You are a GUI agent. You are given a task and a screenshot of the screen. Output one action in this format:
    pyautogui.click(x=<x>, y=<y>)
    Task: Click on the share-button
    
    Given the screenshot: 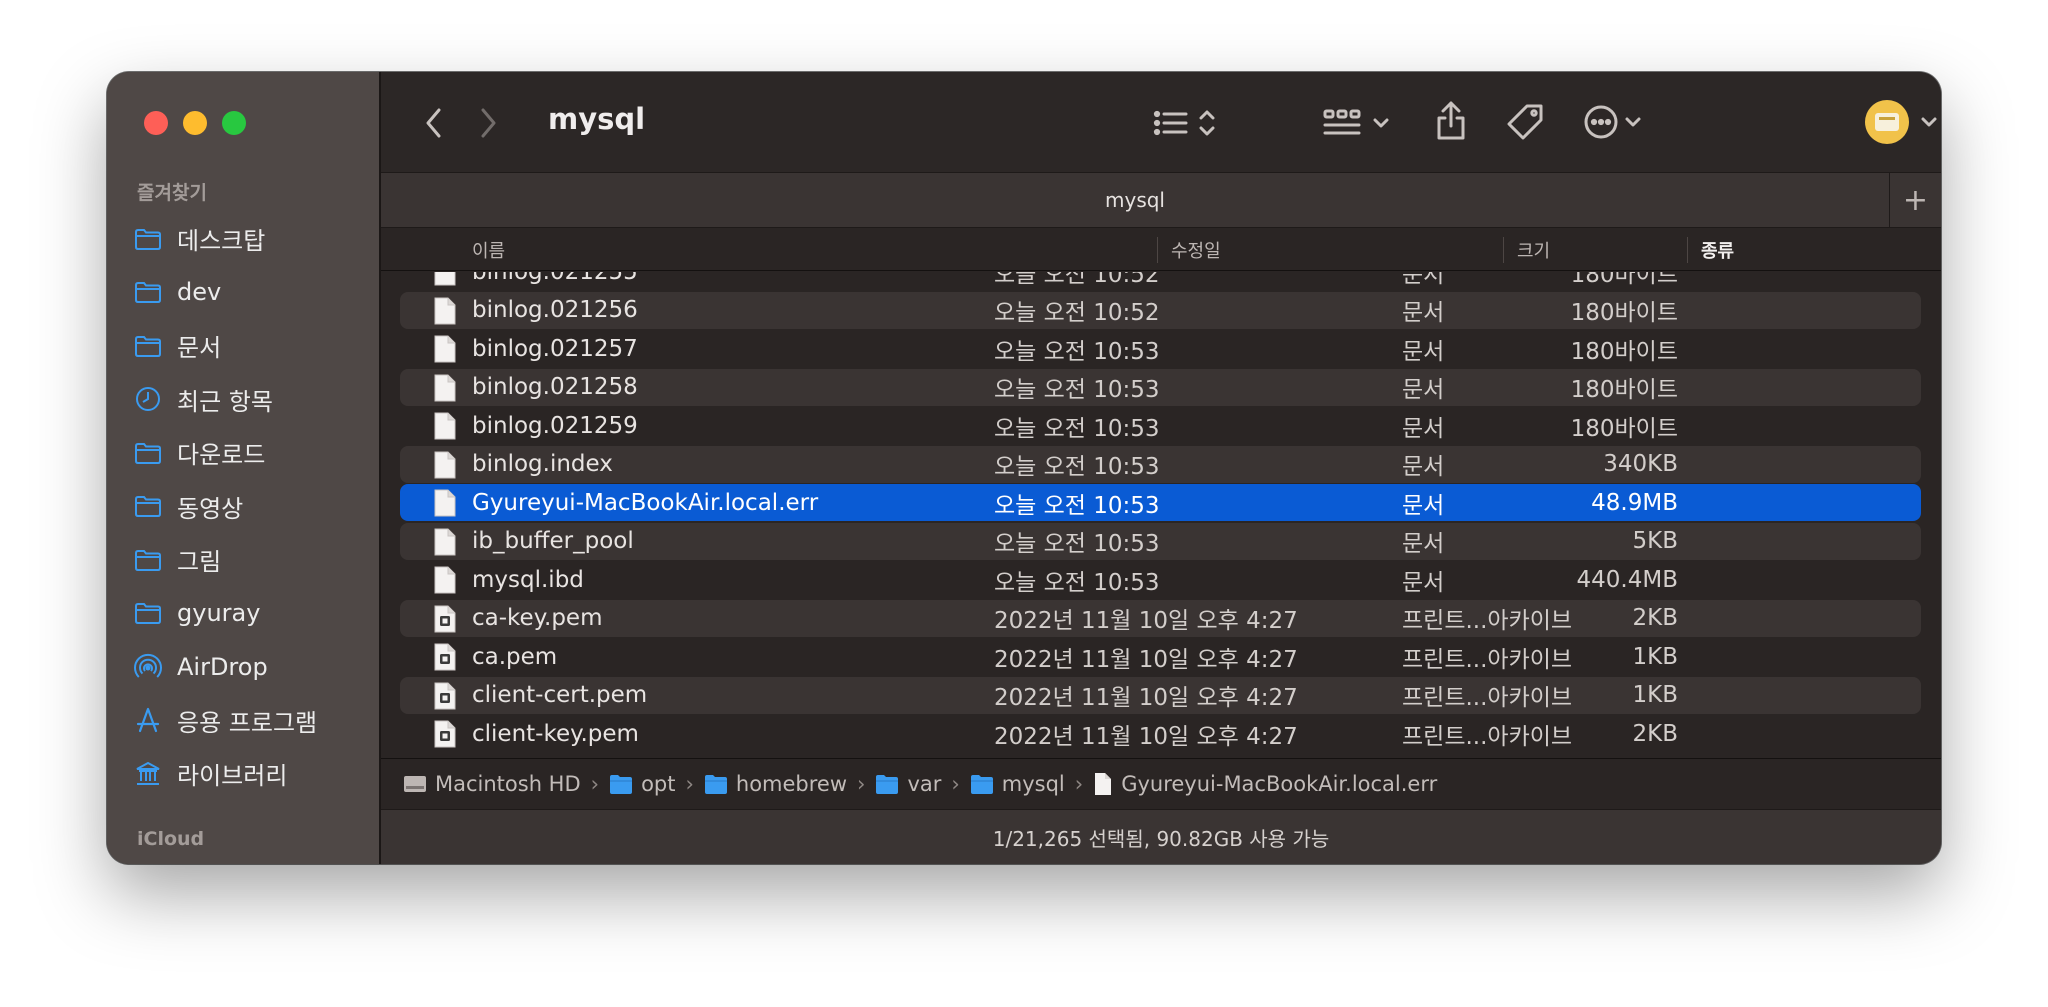 What is the action you would take?
    pyautogui.click(x=1451, y=121)
    